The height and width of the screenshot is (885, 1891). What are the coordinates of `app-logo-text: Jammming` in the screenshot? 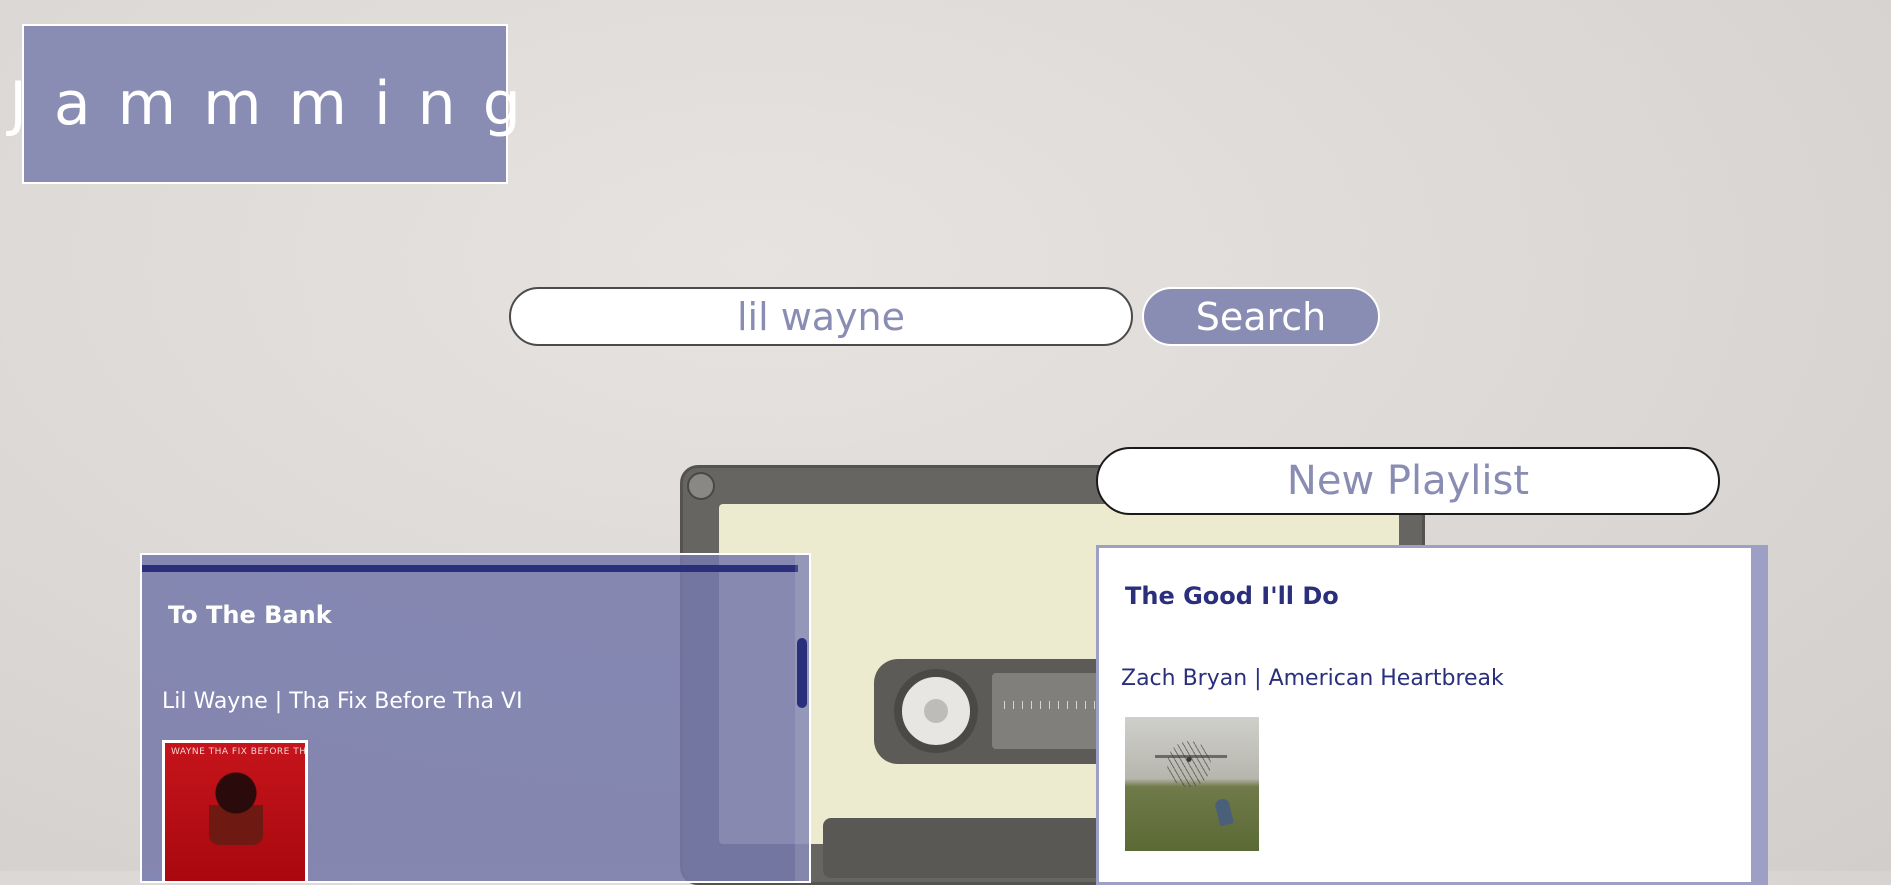 It's located at (278, 104).